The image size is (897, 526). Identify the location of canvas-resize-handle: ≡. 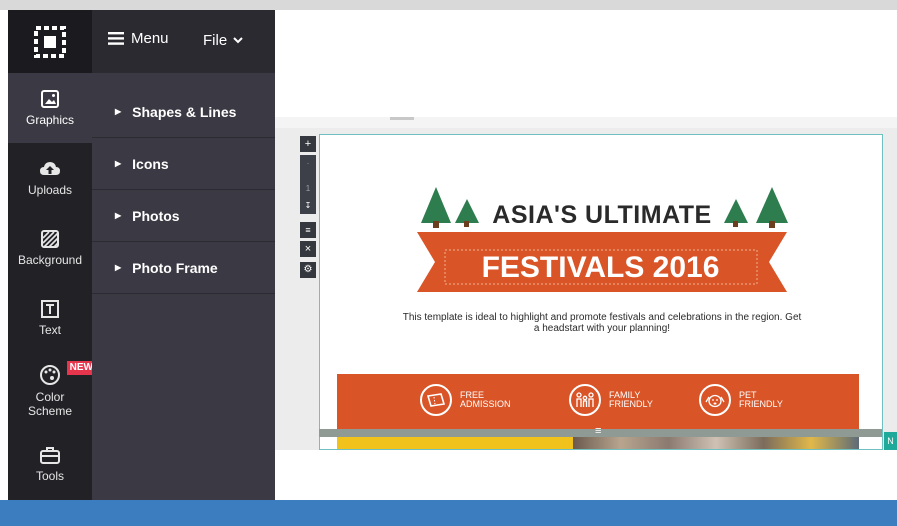
(600, 431).